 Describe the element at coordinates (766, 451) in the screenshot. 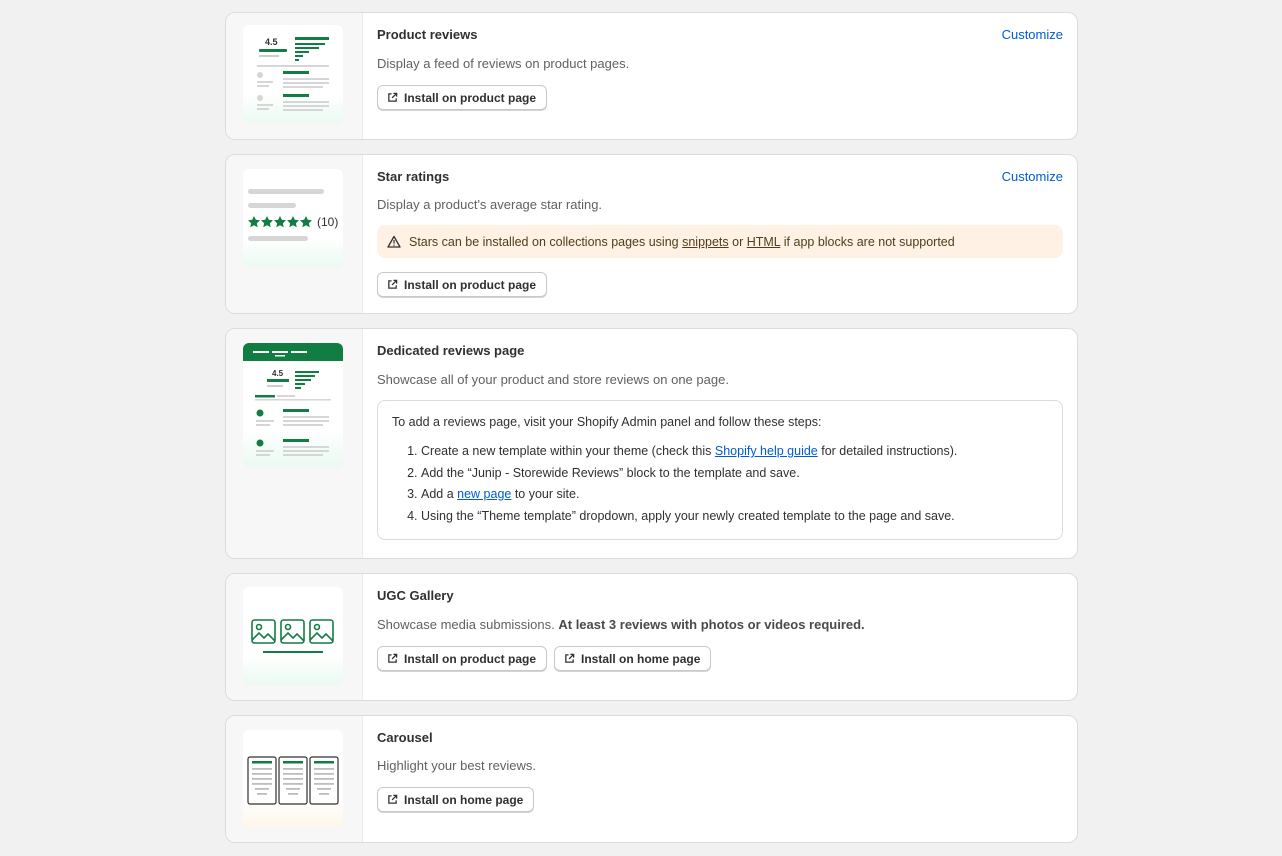

I see `shopify-help-guide-link: Shopify help guide` at that location.